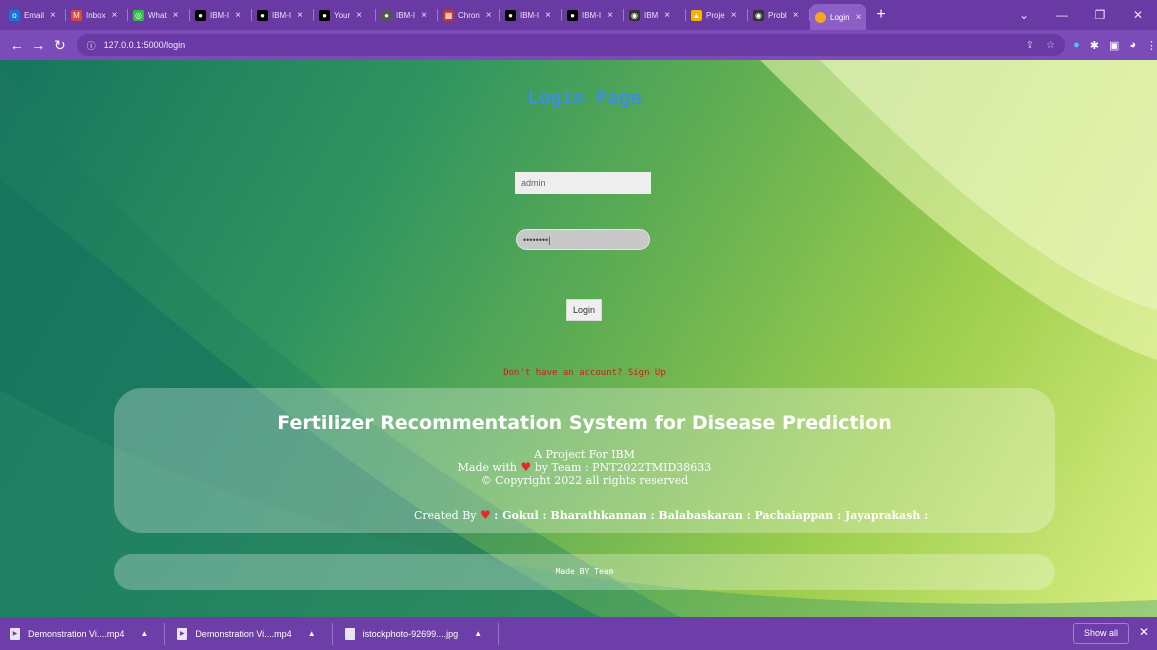 The height and width of the screenshot is (650, 1157). What do you see at coordinates (138, 15) in the screenshot?
I see `whatsapp-icon: ◎` at bounding box center [138, 15].